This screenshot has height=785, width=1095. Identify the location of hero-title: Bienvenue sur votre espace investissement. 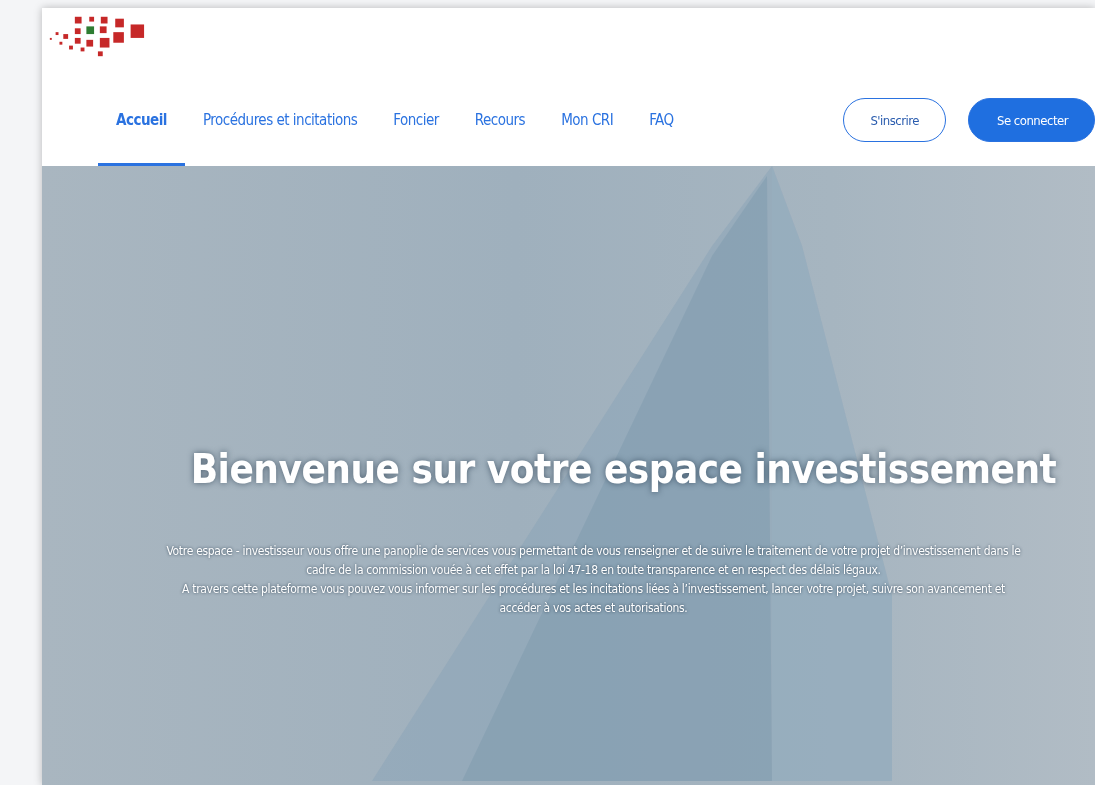
(623, 469).